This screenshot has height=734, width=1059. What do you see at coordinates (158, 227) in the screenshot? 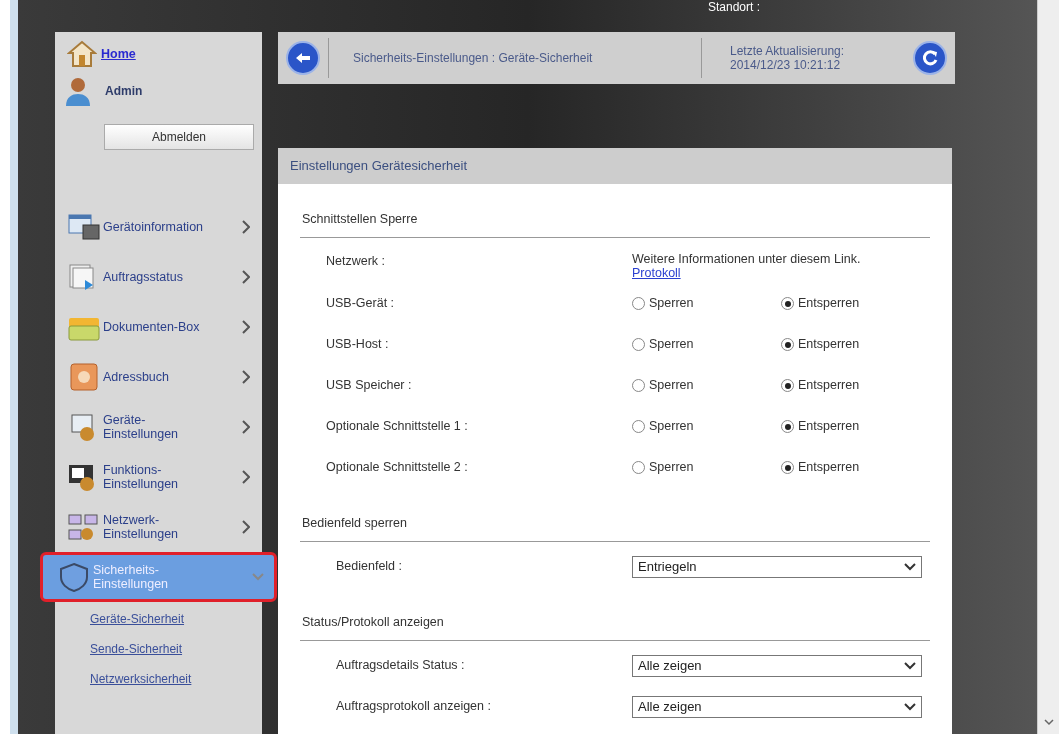
I see `sidebar-item: Gerätoinformation` at bounding box center [158, 227].